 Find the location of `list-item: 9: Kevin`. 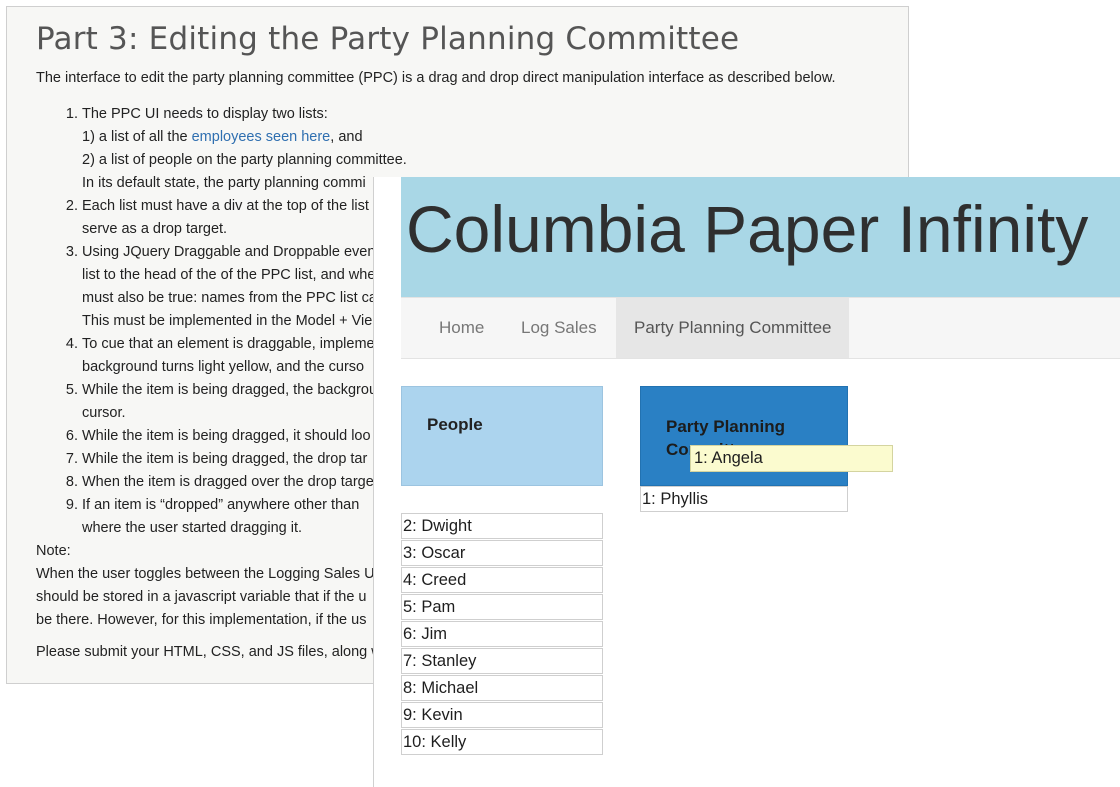

list-item: 9: Kevin is located at coordinates (502, 715).